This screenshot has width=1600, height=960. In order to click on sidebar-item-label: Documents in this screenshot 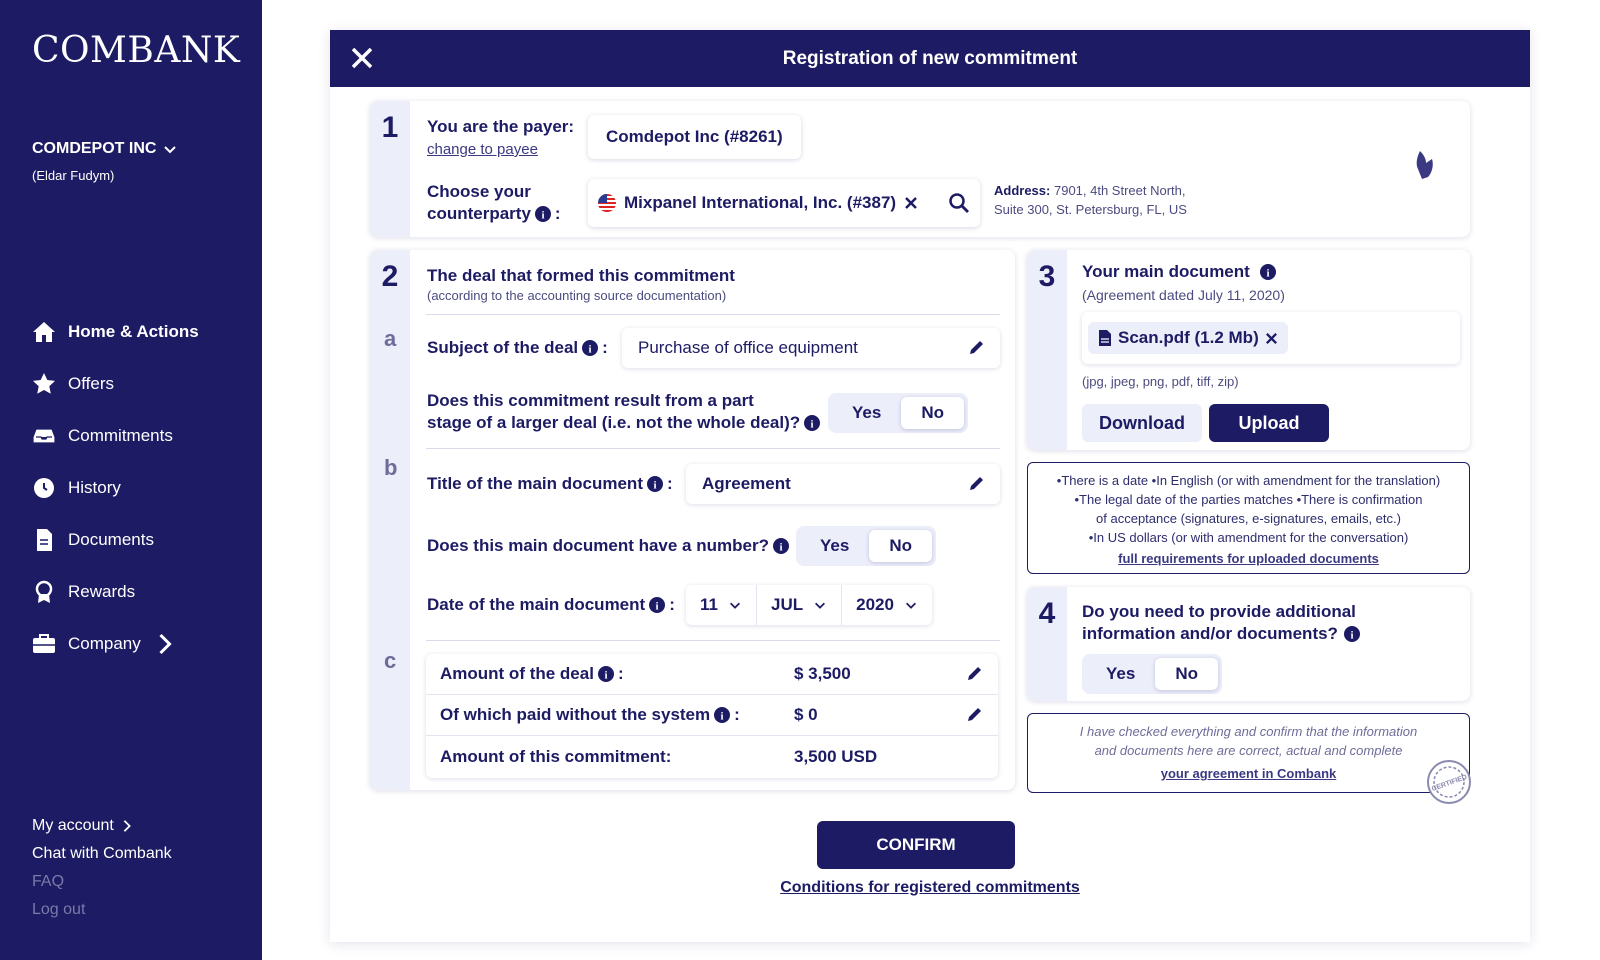, I will do `click(111, 539)`.